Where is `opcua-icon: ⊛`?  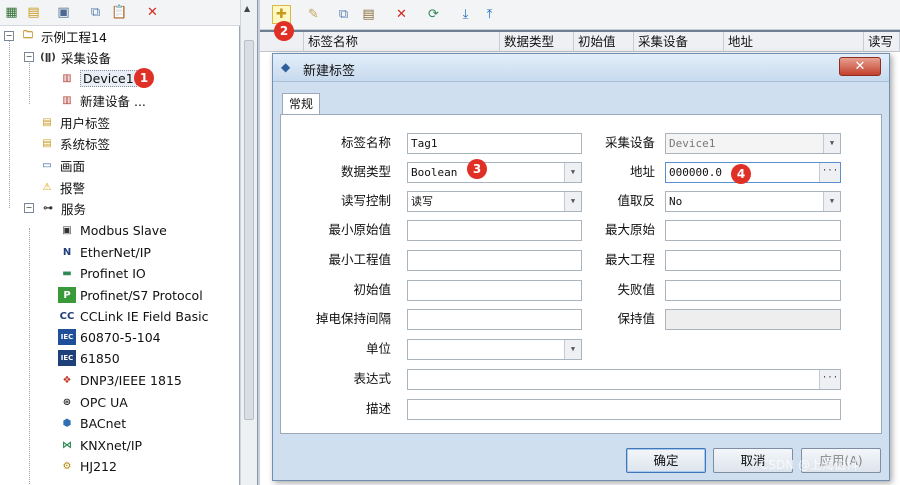 opcua-icon: ⊛ is located at coordinates (67, 402).